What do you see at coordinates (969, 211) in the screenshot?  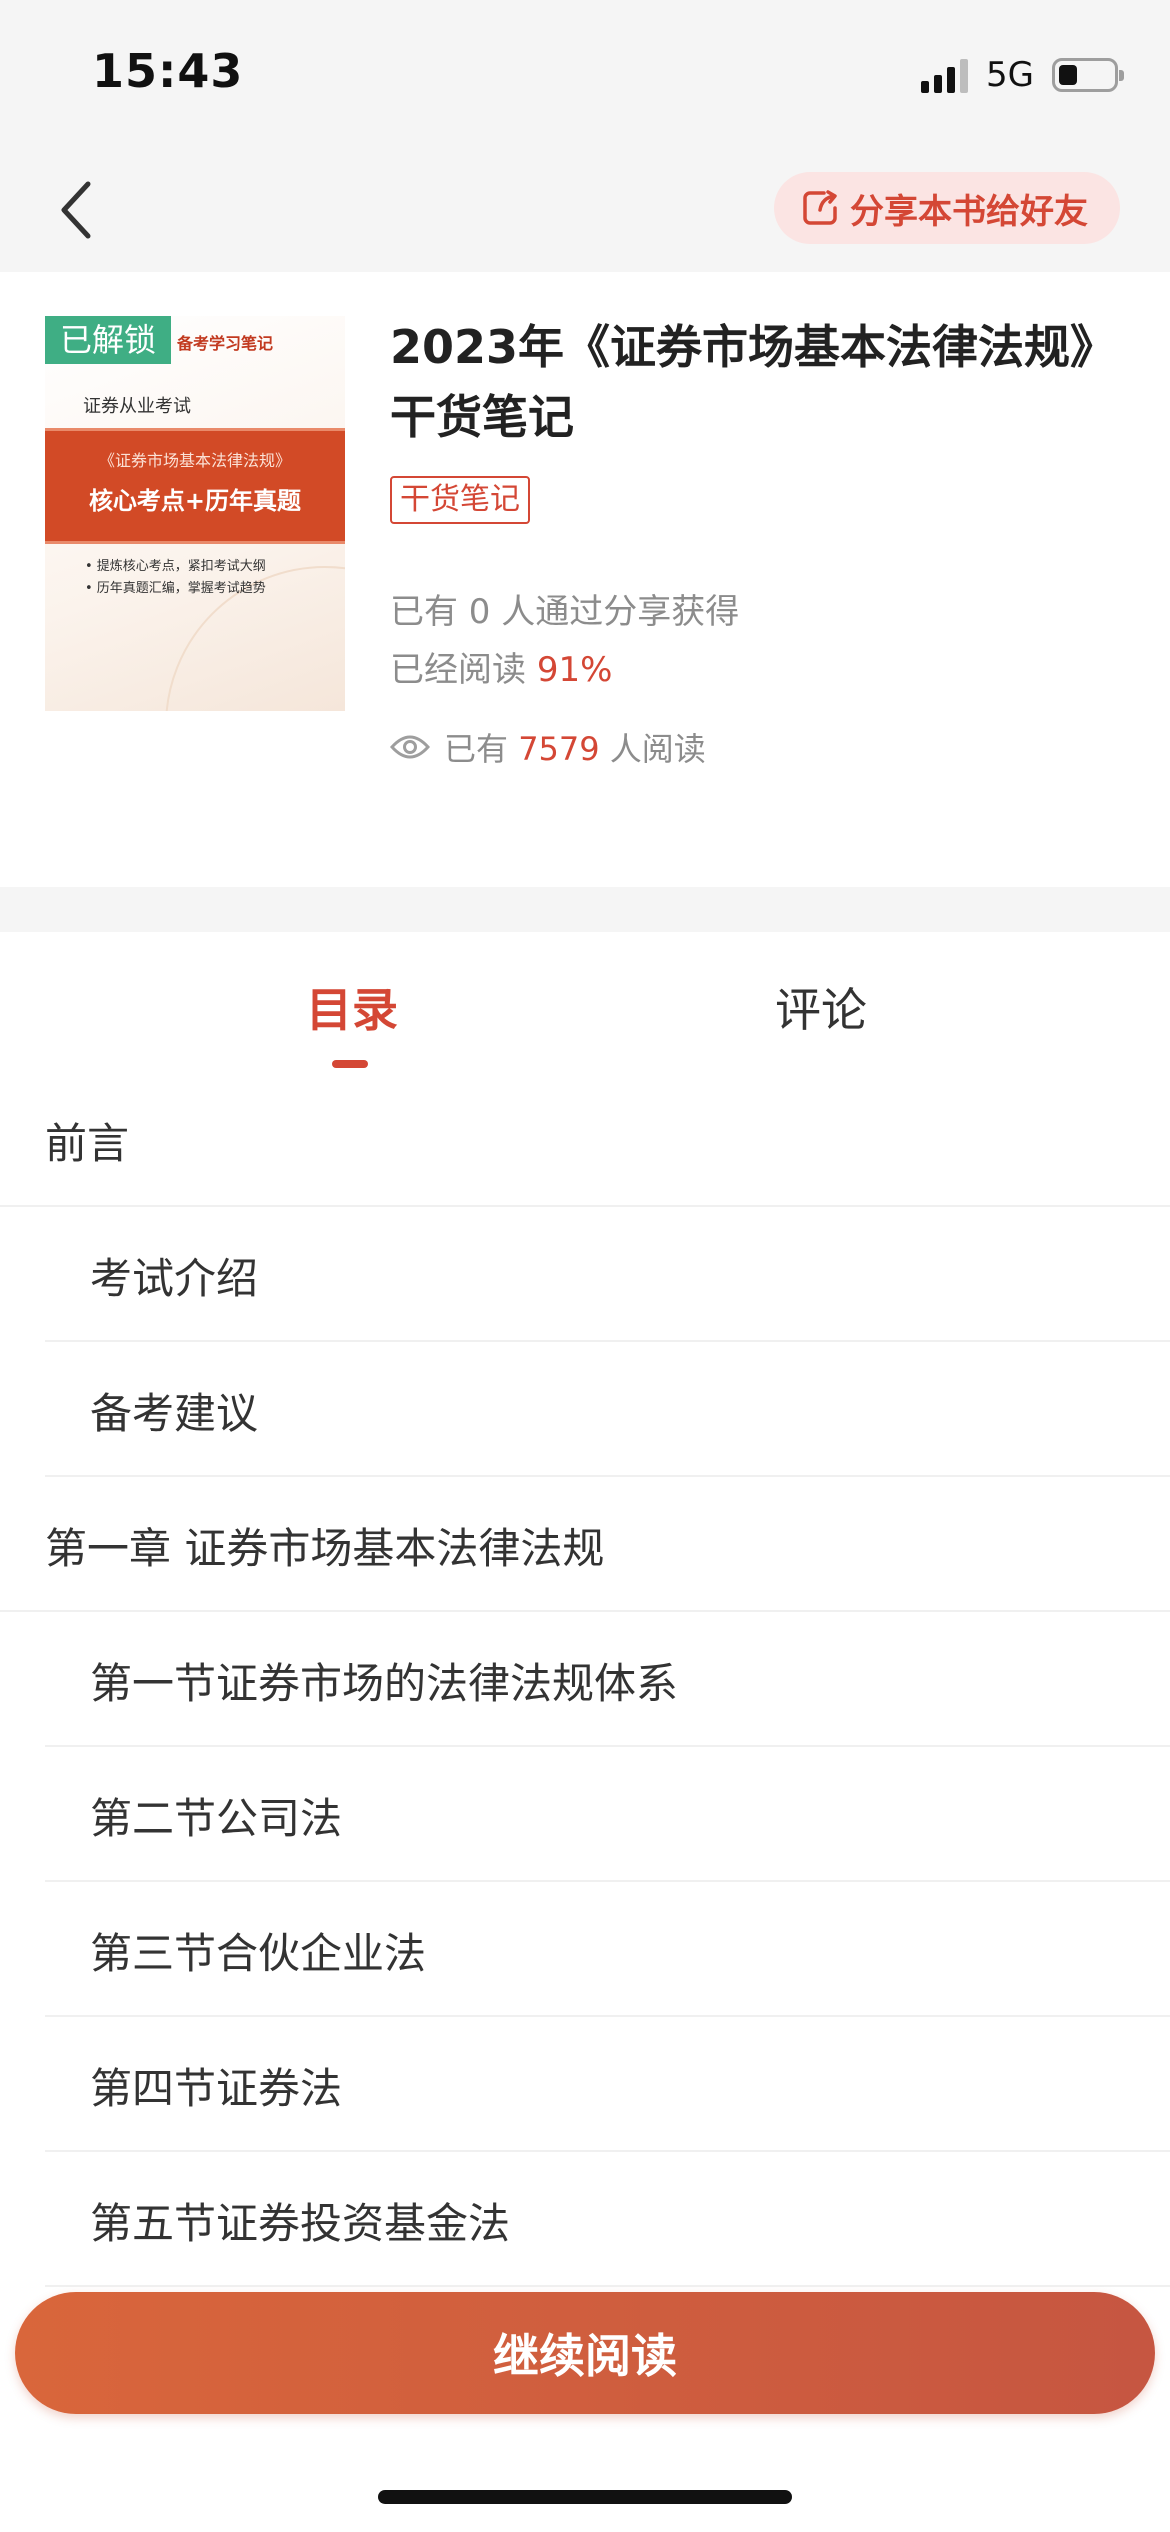 I see `share-book-label: 分享本书给好友` at bounding box center [969, 211].